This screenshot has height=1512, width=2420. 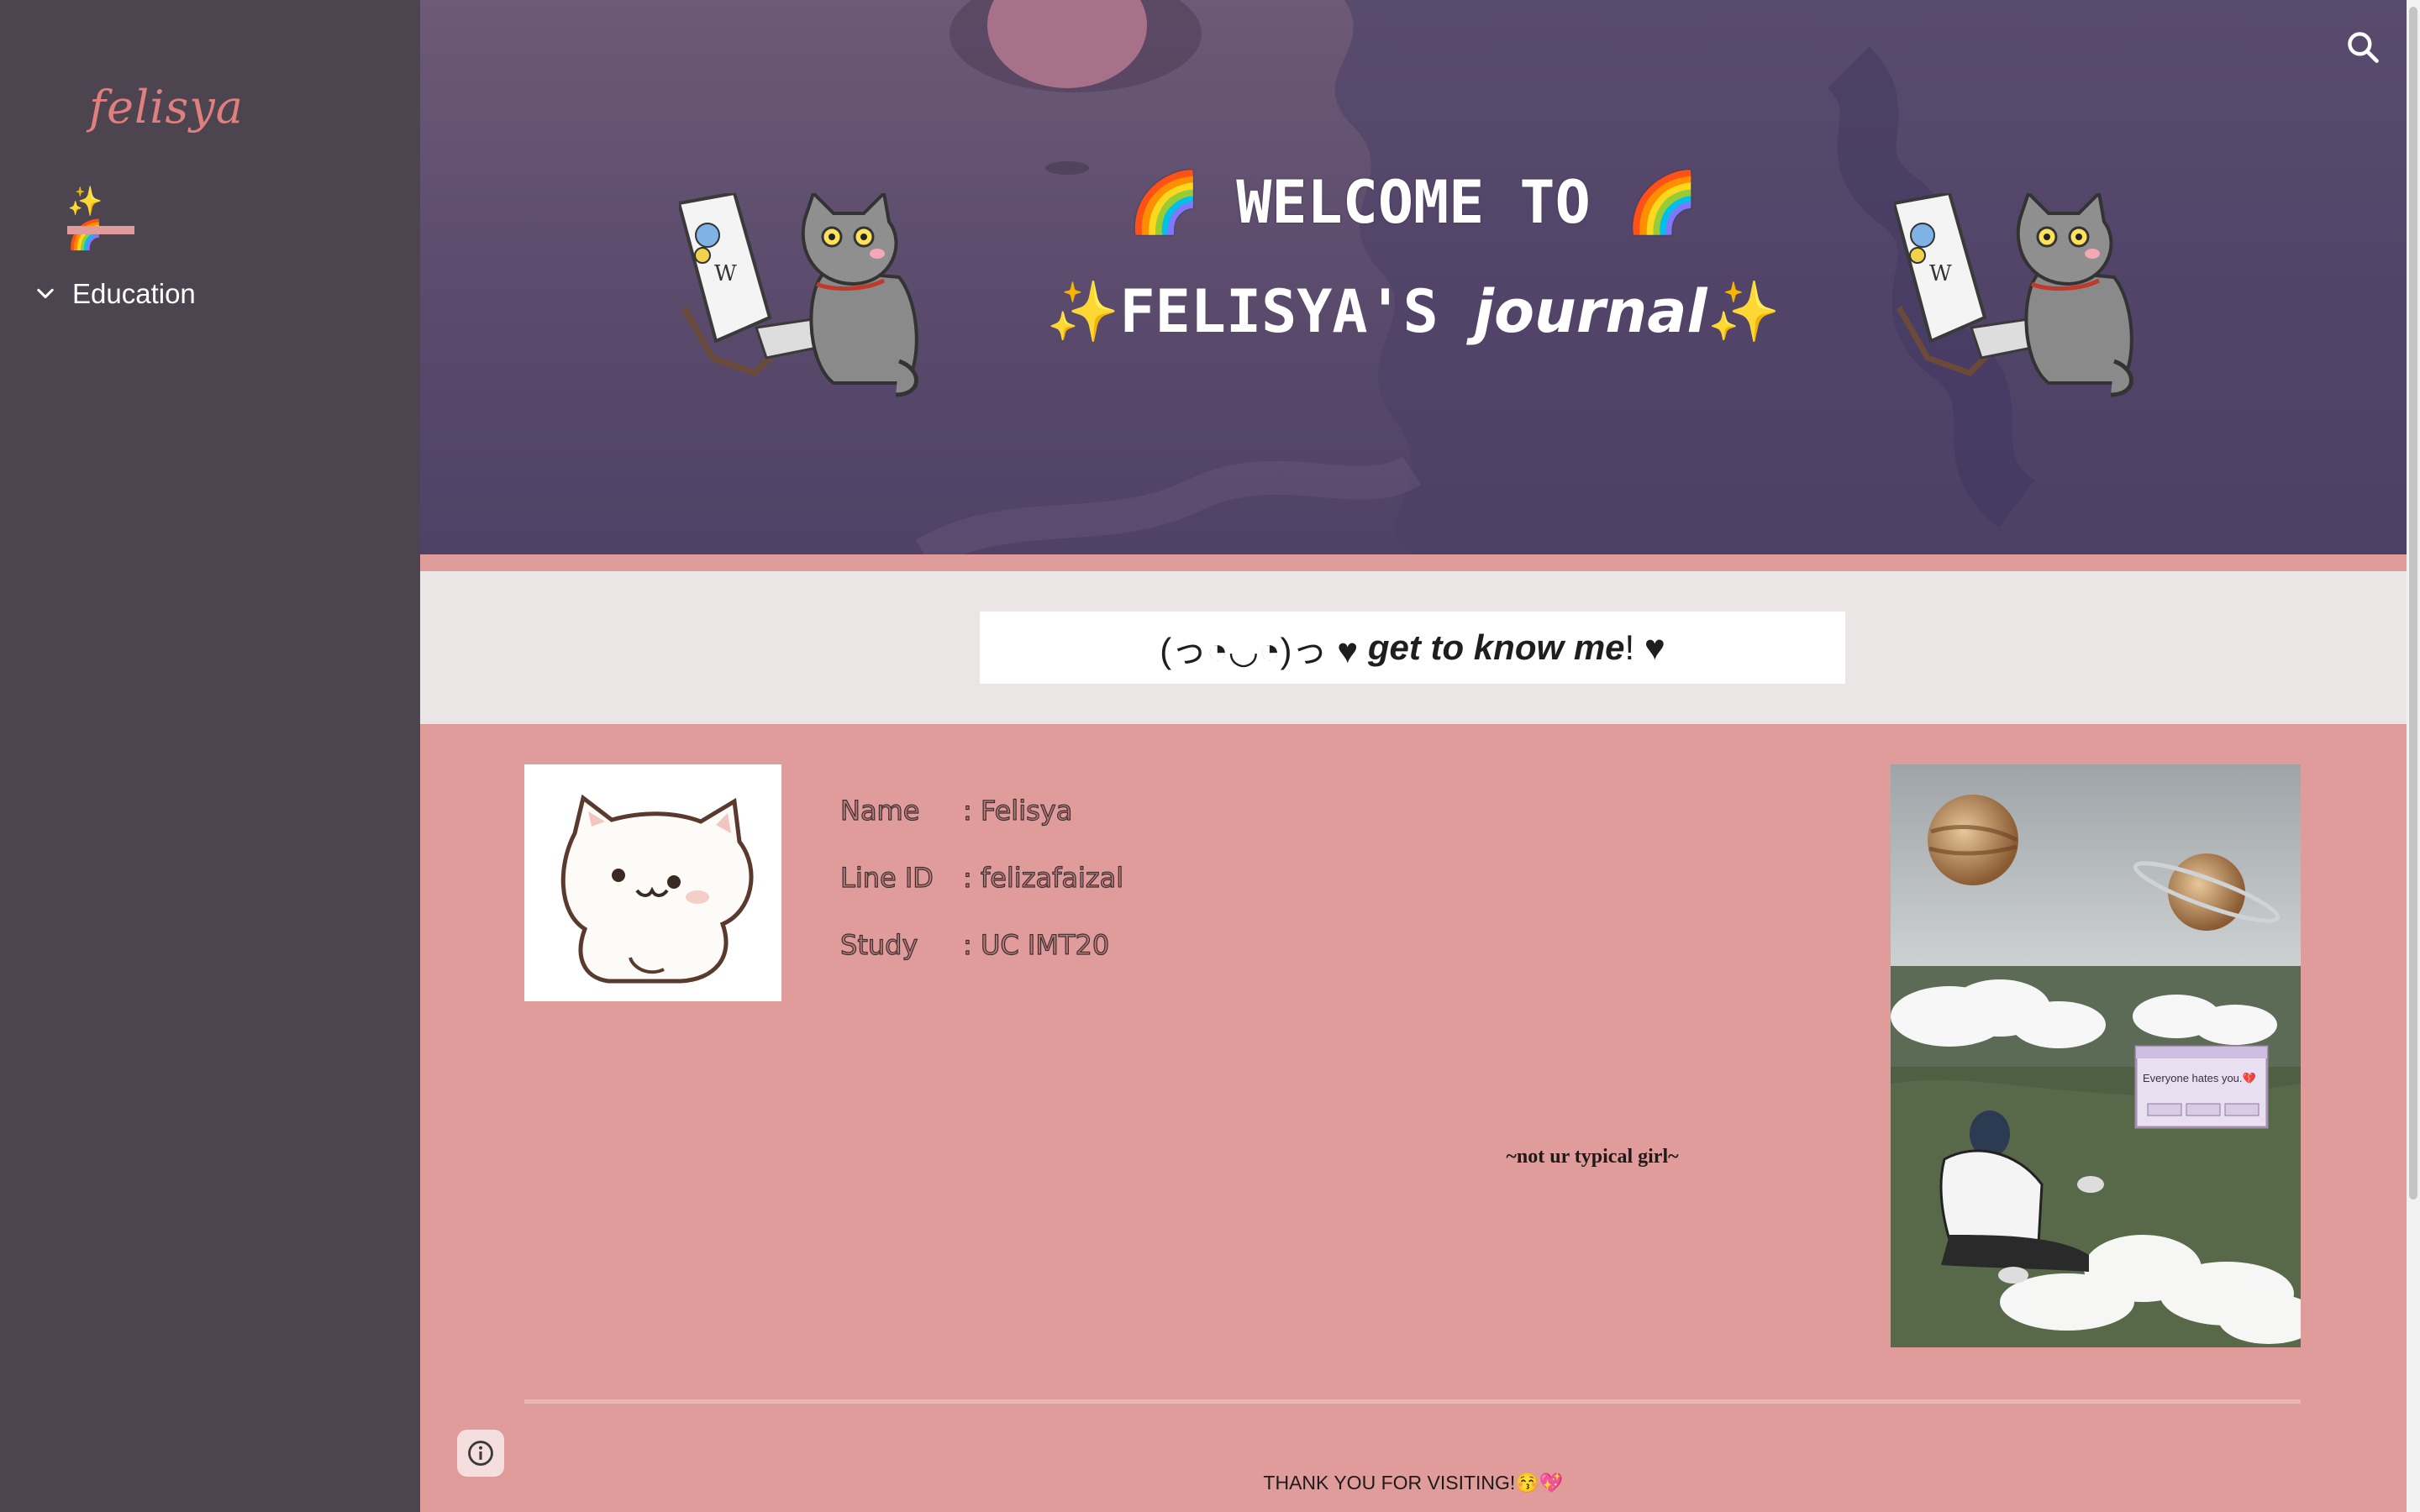 I want to click on sidebar-item-label: Education, so click(x=134, y=293).